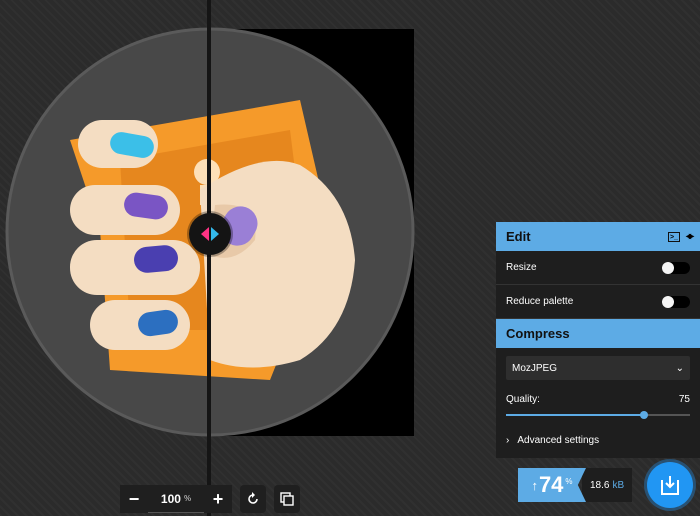  What do you see at coordinates (644, 415) in the screenshot?
I see `quality-slider-thumb` at bounding box center [644, 415].